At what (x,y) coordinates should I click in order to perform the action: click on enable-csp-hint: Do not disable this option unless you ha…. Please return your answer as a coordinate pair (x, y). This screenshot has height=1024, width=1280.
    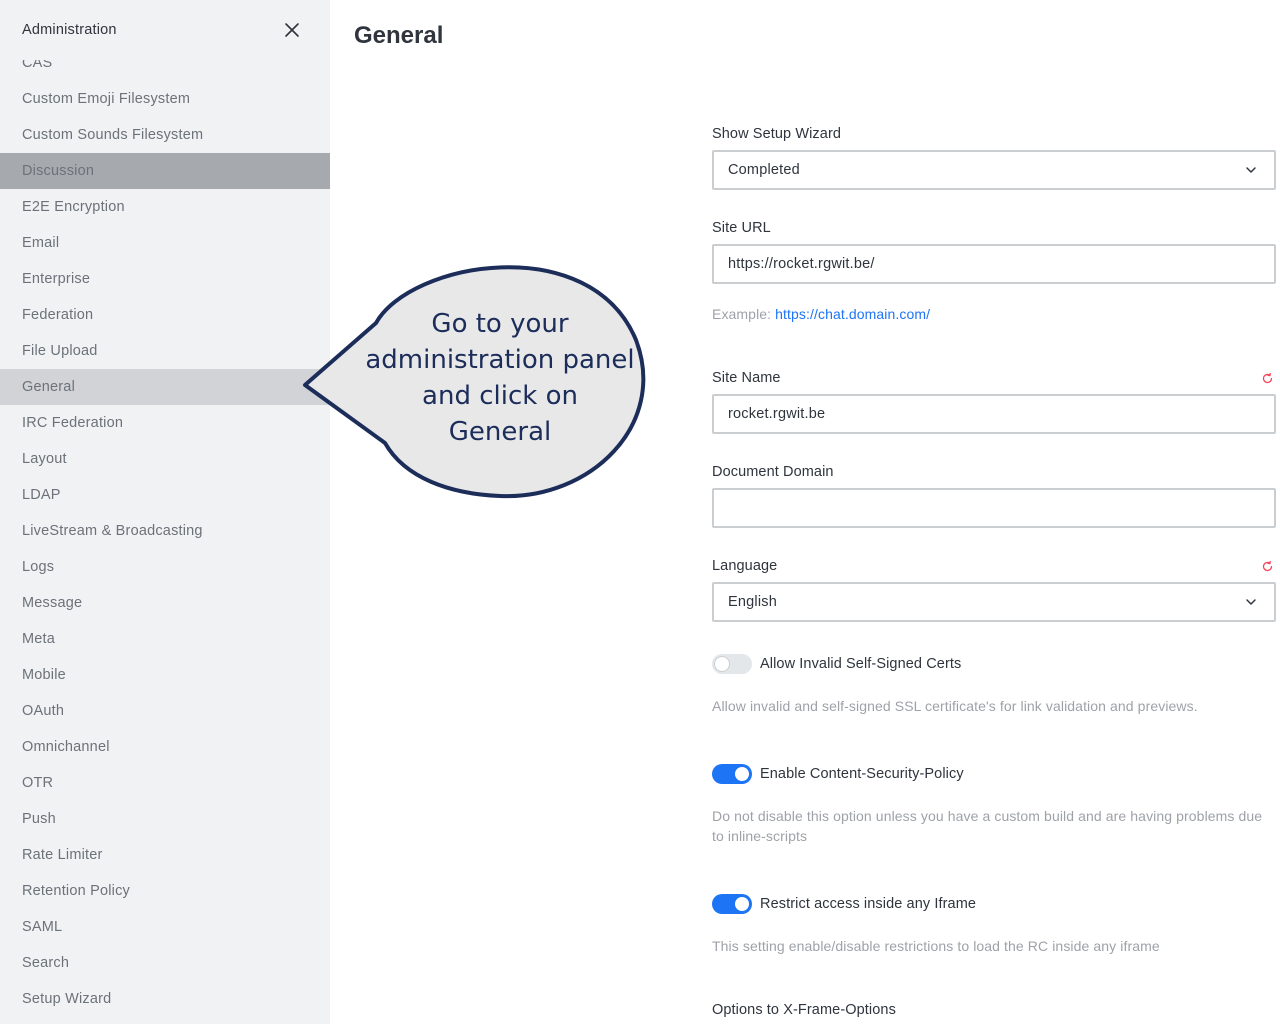
    Looking at the image, I should click on (987, 826).